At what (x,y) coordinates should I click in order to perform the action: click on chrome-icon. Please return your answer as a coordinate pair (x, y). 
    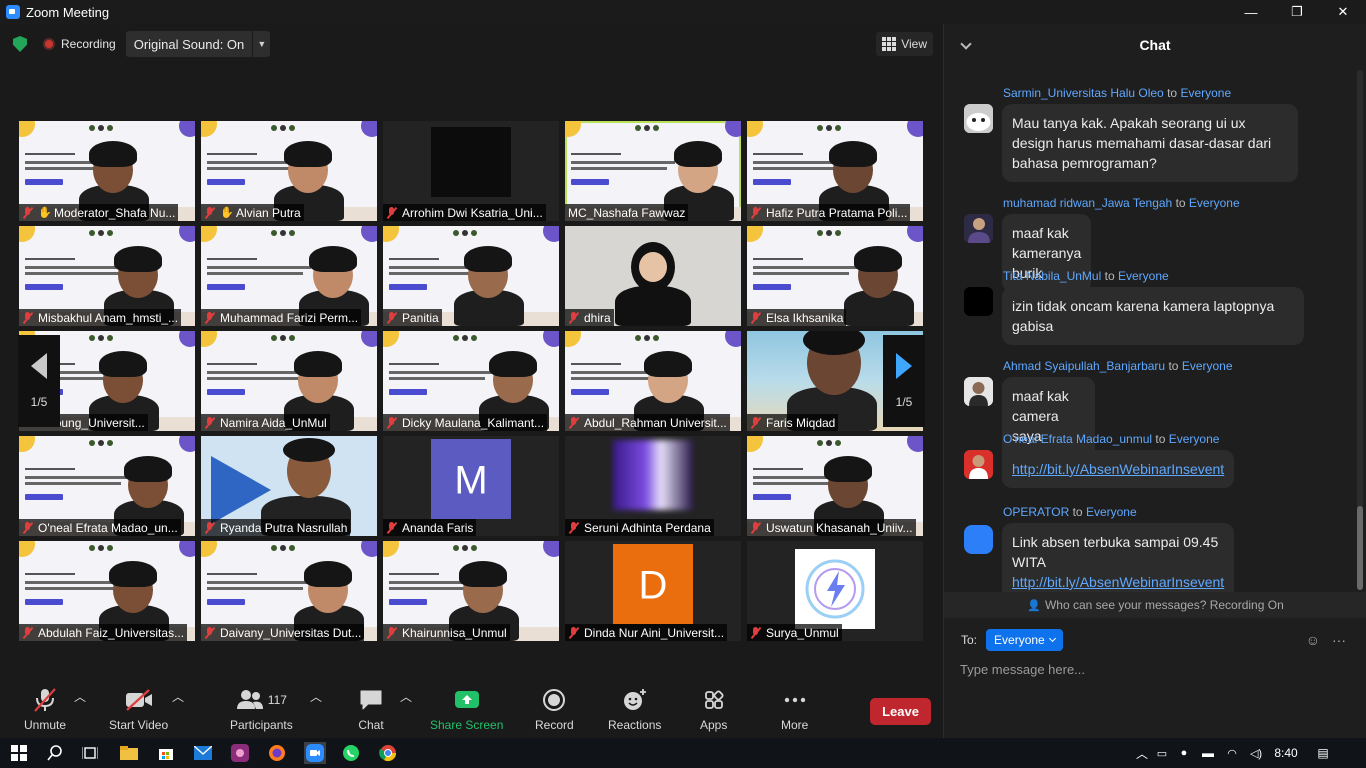
    Looking at the image, I should click on (388, 753).